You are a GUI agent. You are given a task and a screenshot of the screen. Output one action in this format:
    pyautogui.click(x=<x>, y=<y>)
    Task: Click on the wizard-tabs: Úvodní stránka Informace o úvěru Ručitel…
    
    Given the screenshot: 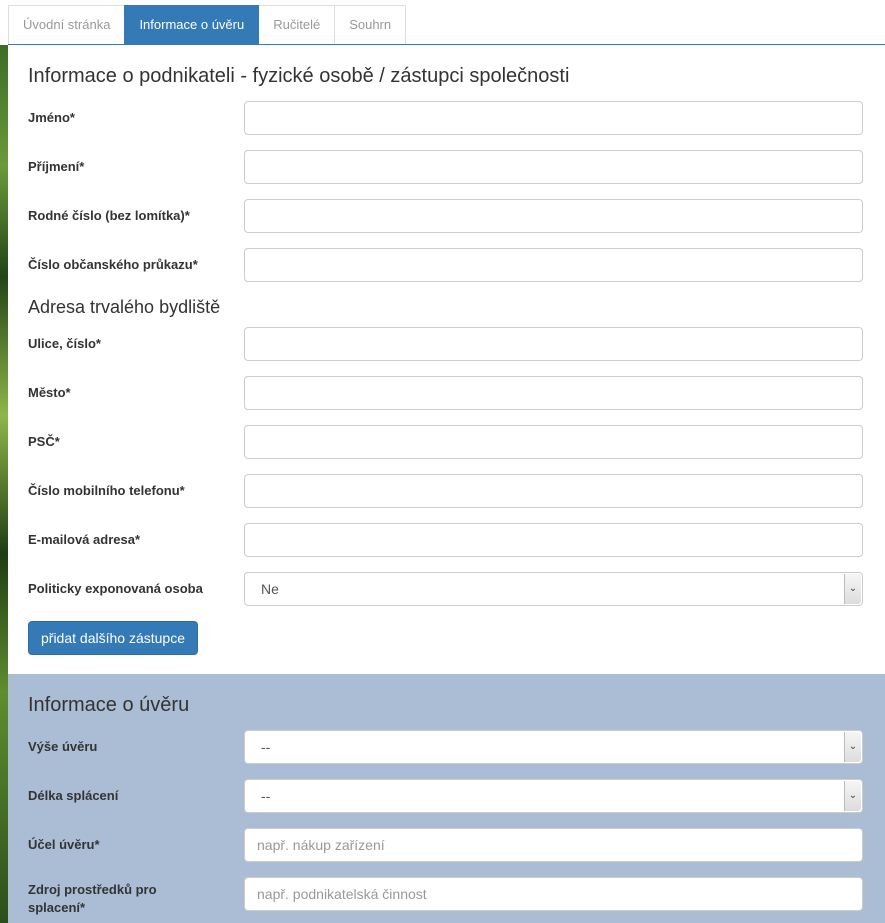 What is the action you would take?
    pyautogui.click(x=207, y=25)
    